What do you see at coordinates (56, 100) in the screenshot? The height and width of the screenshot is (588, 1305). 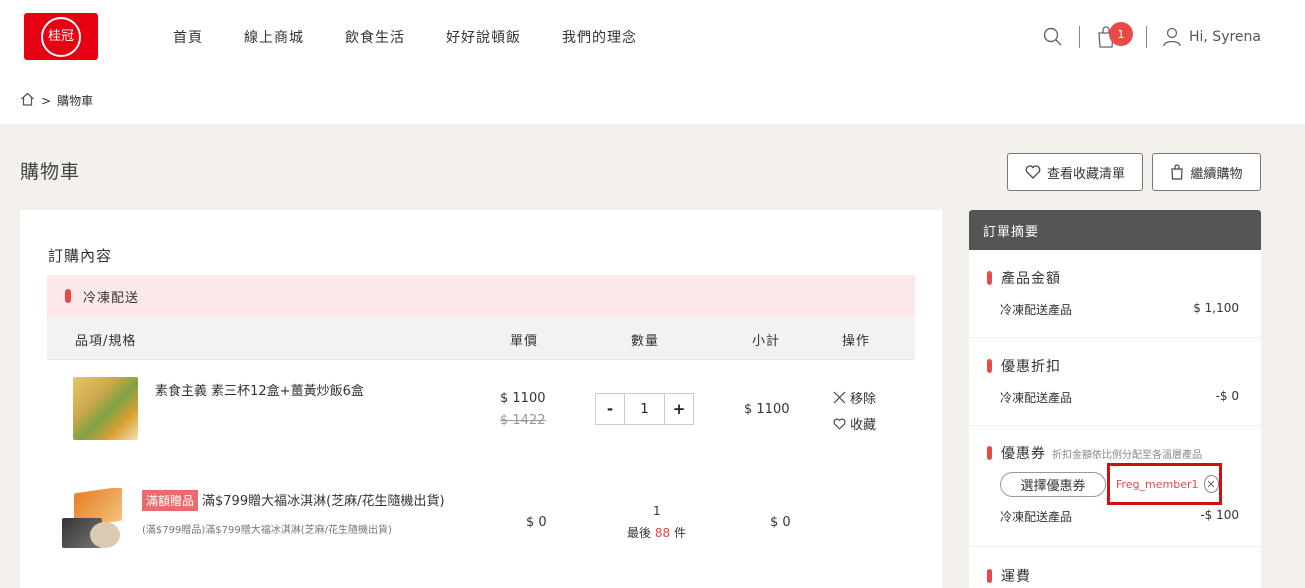 I see `breadcrumb: > 購物車` at bounding box center [56, 100].